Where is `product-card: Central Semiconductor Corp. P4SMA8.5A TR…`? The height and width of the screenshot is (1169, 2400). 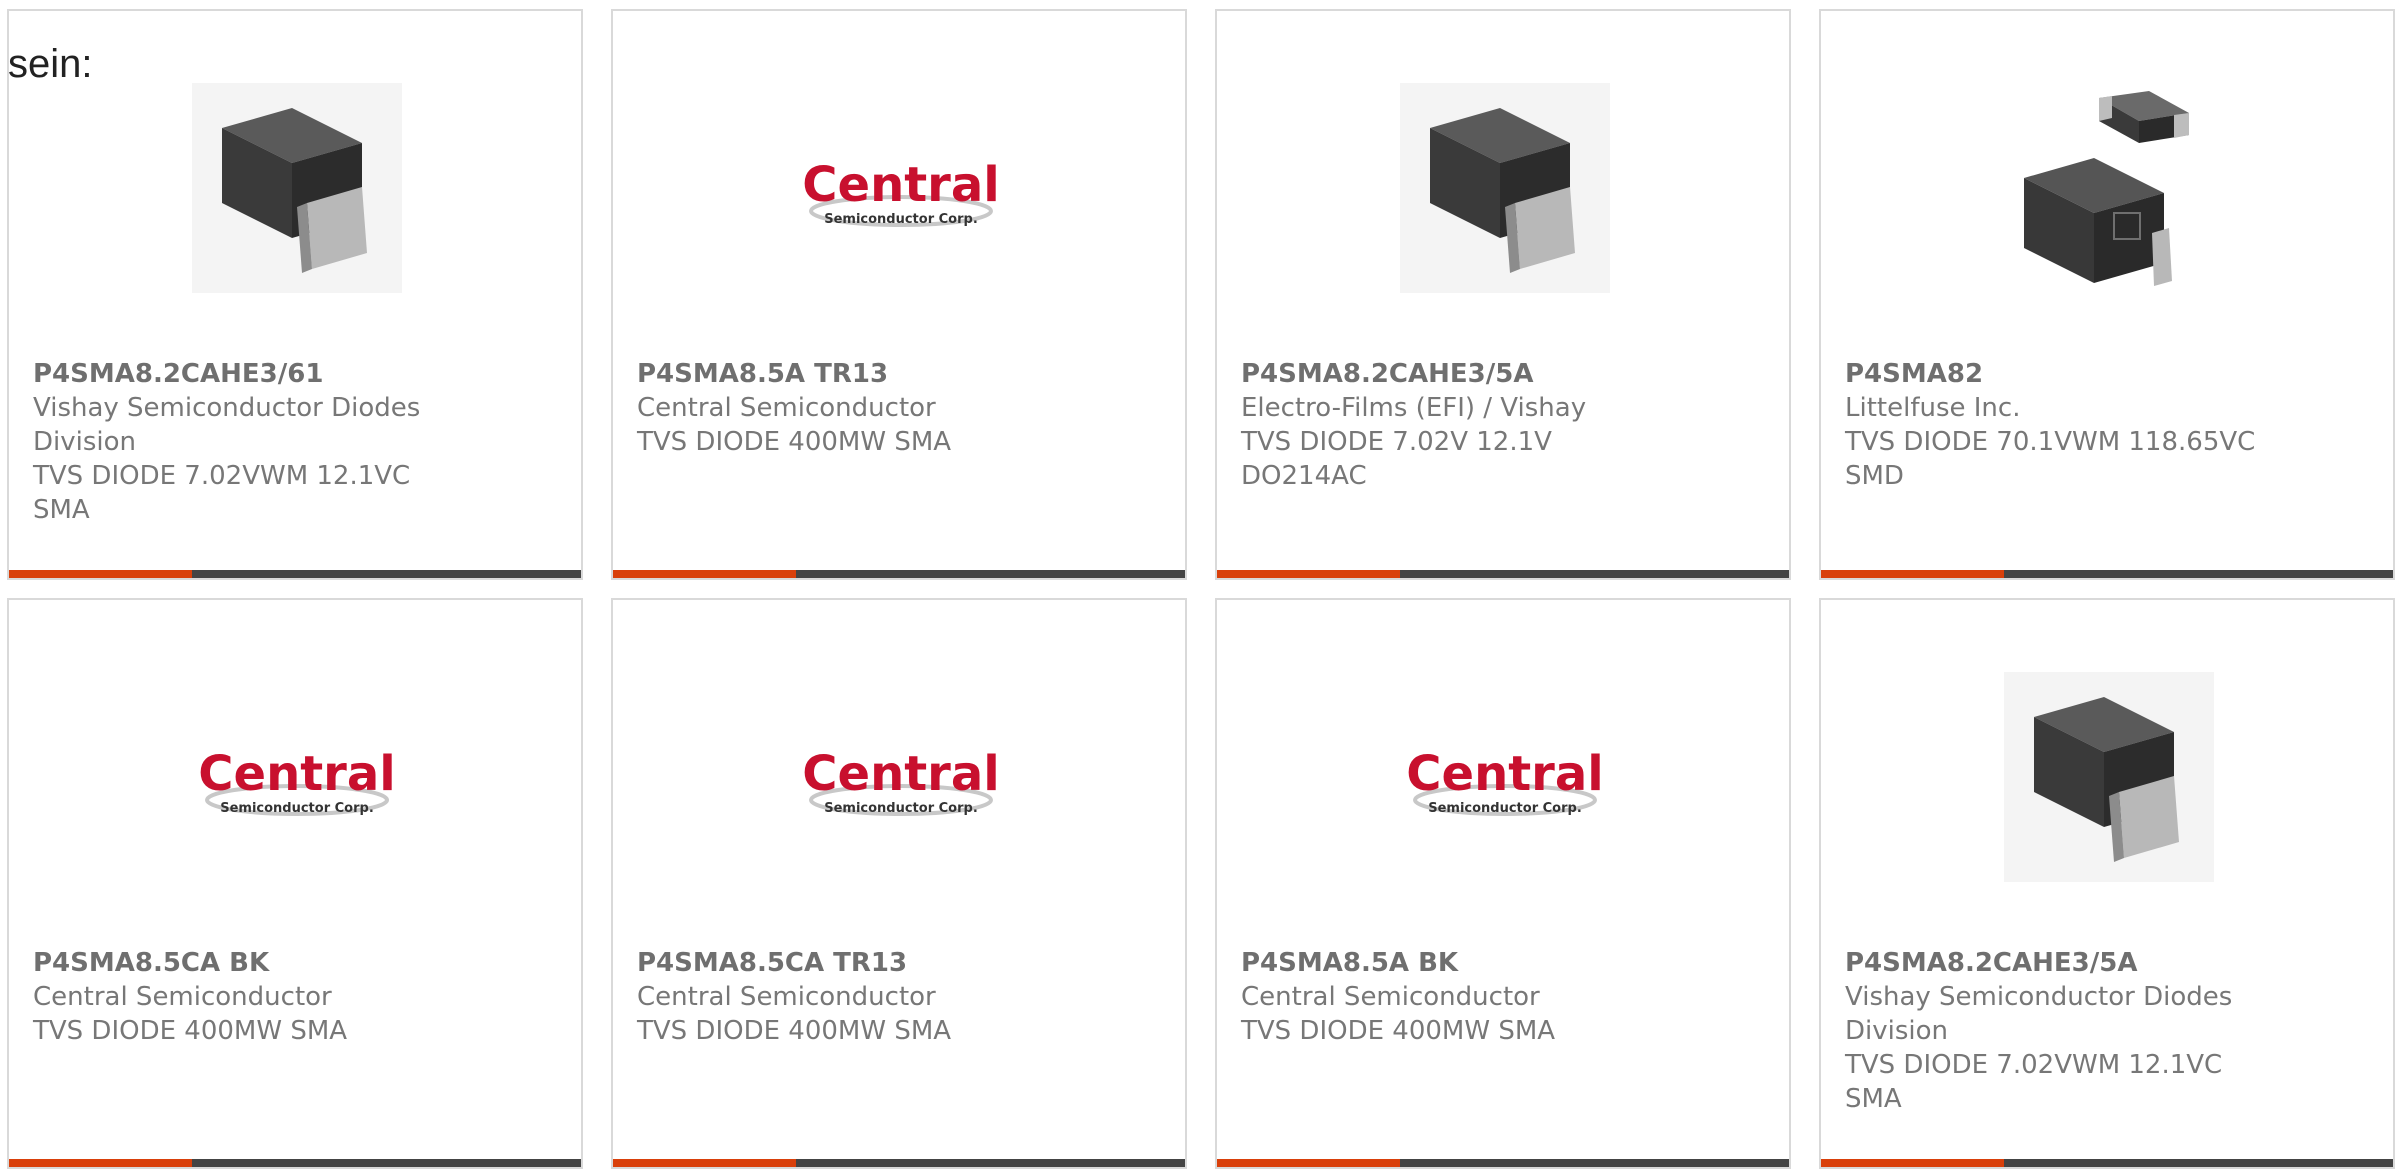
product-card: Central Semiconductor Corp. P4SMA8.5A TR… is located at coordinates (899, 294).